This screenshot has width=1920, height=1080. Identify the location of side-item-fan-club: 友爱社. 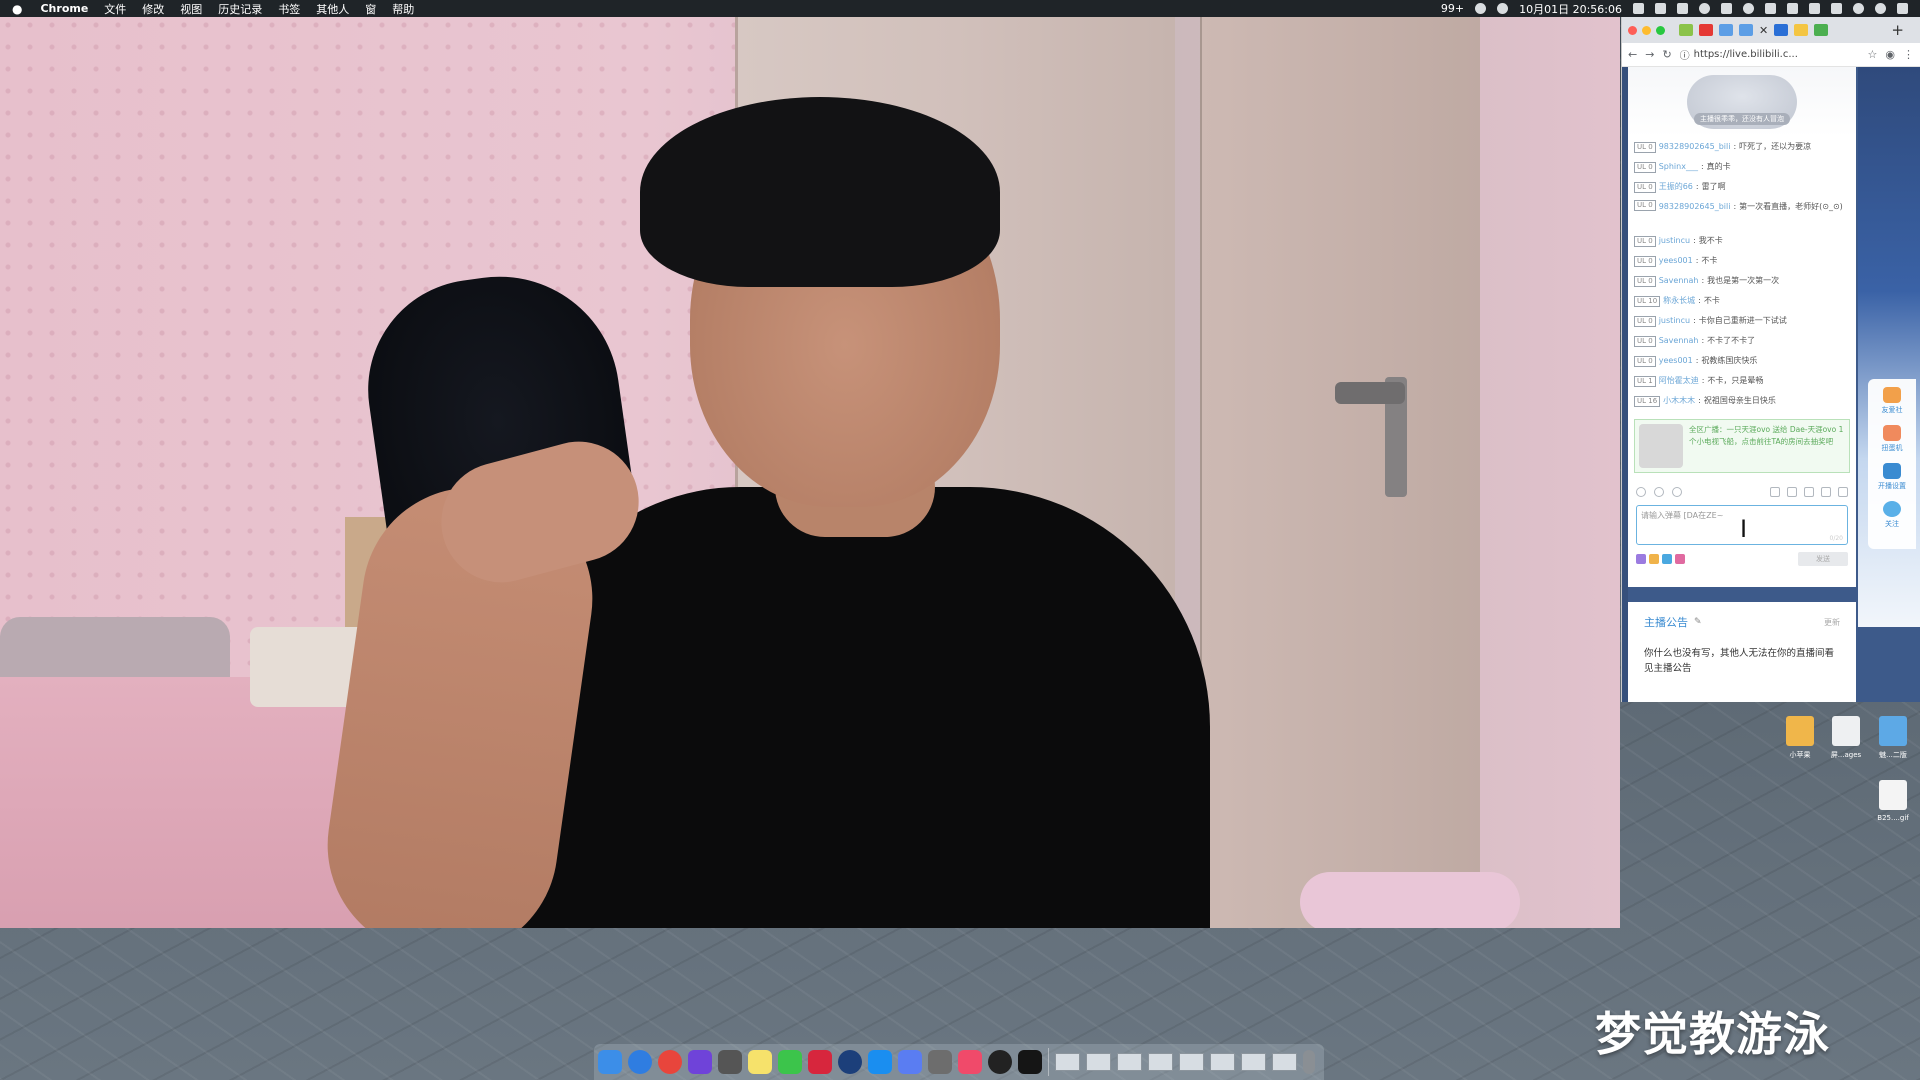
(1892, 401).